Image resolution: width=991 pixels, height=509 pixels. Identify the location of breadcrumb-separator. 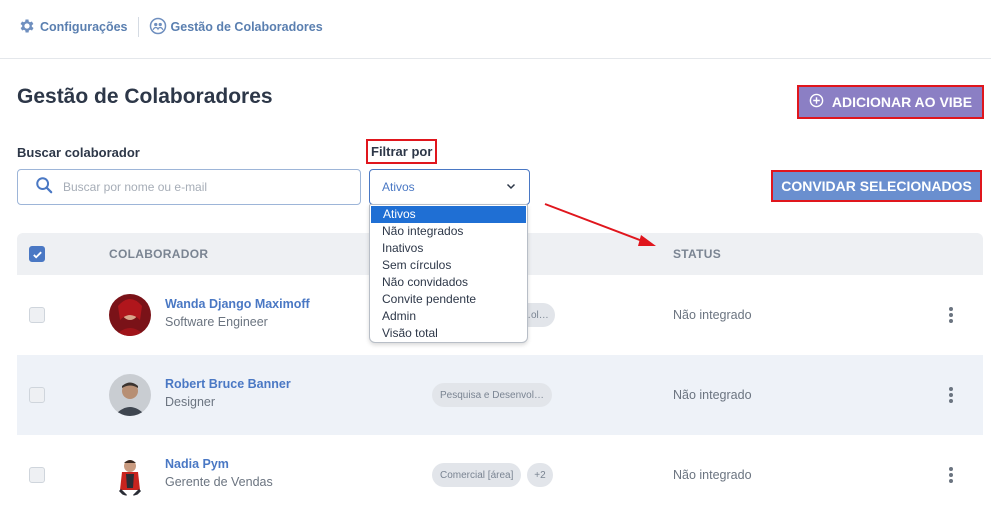
(138, 27).